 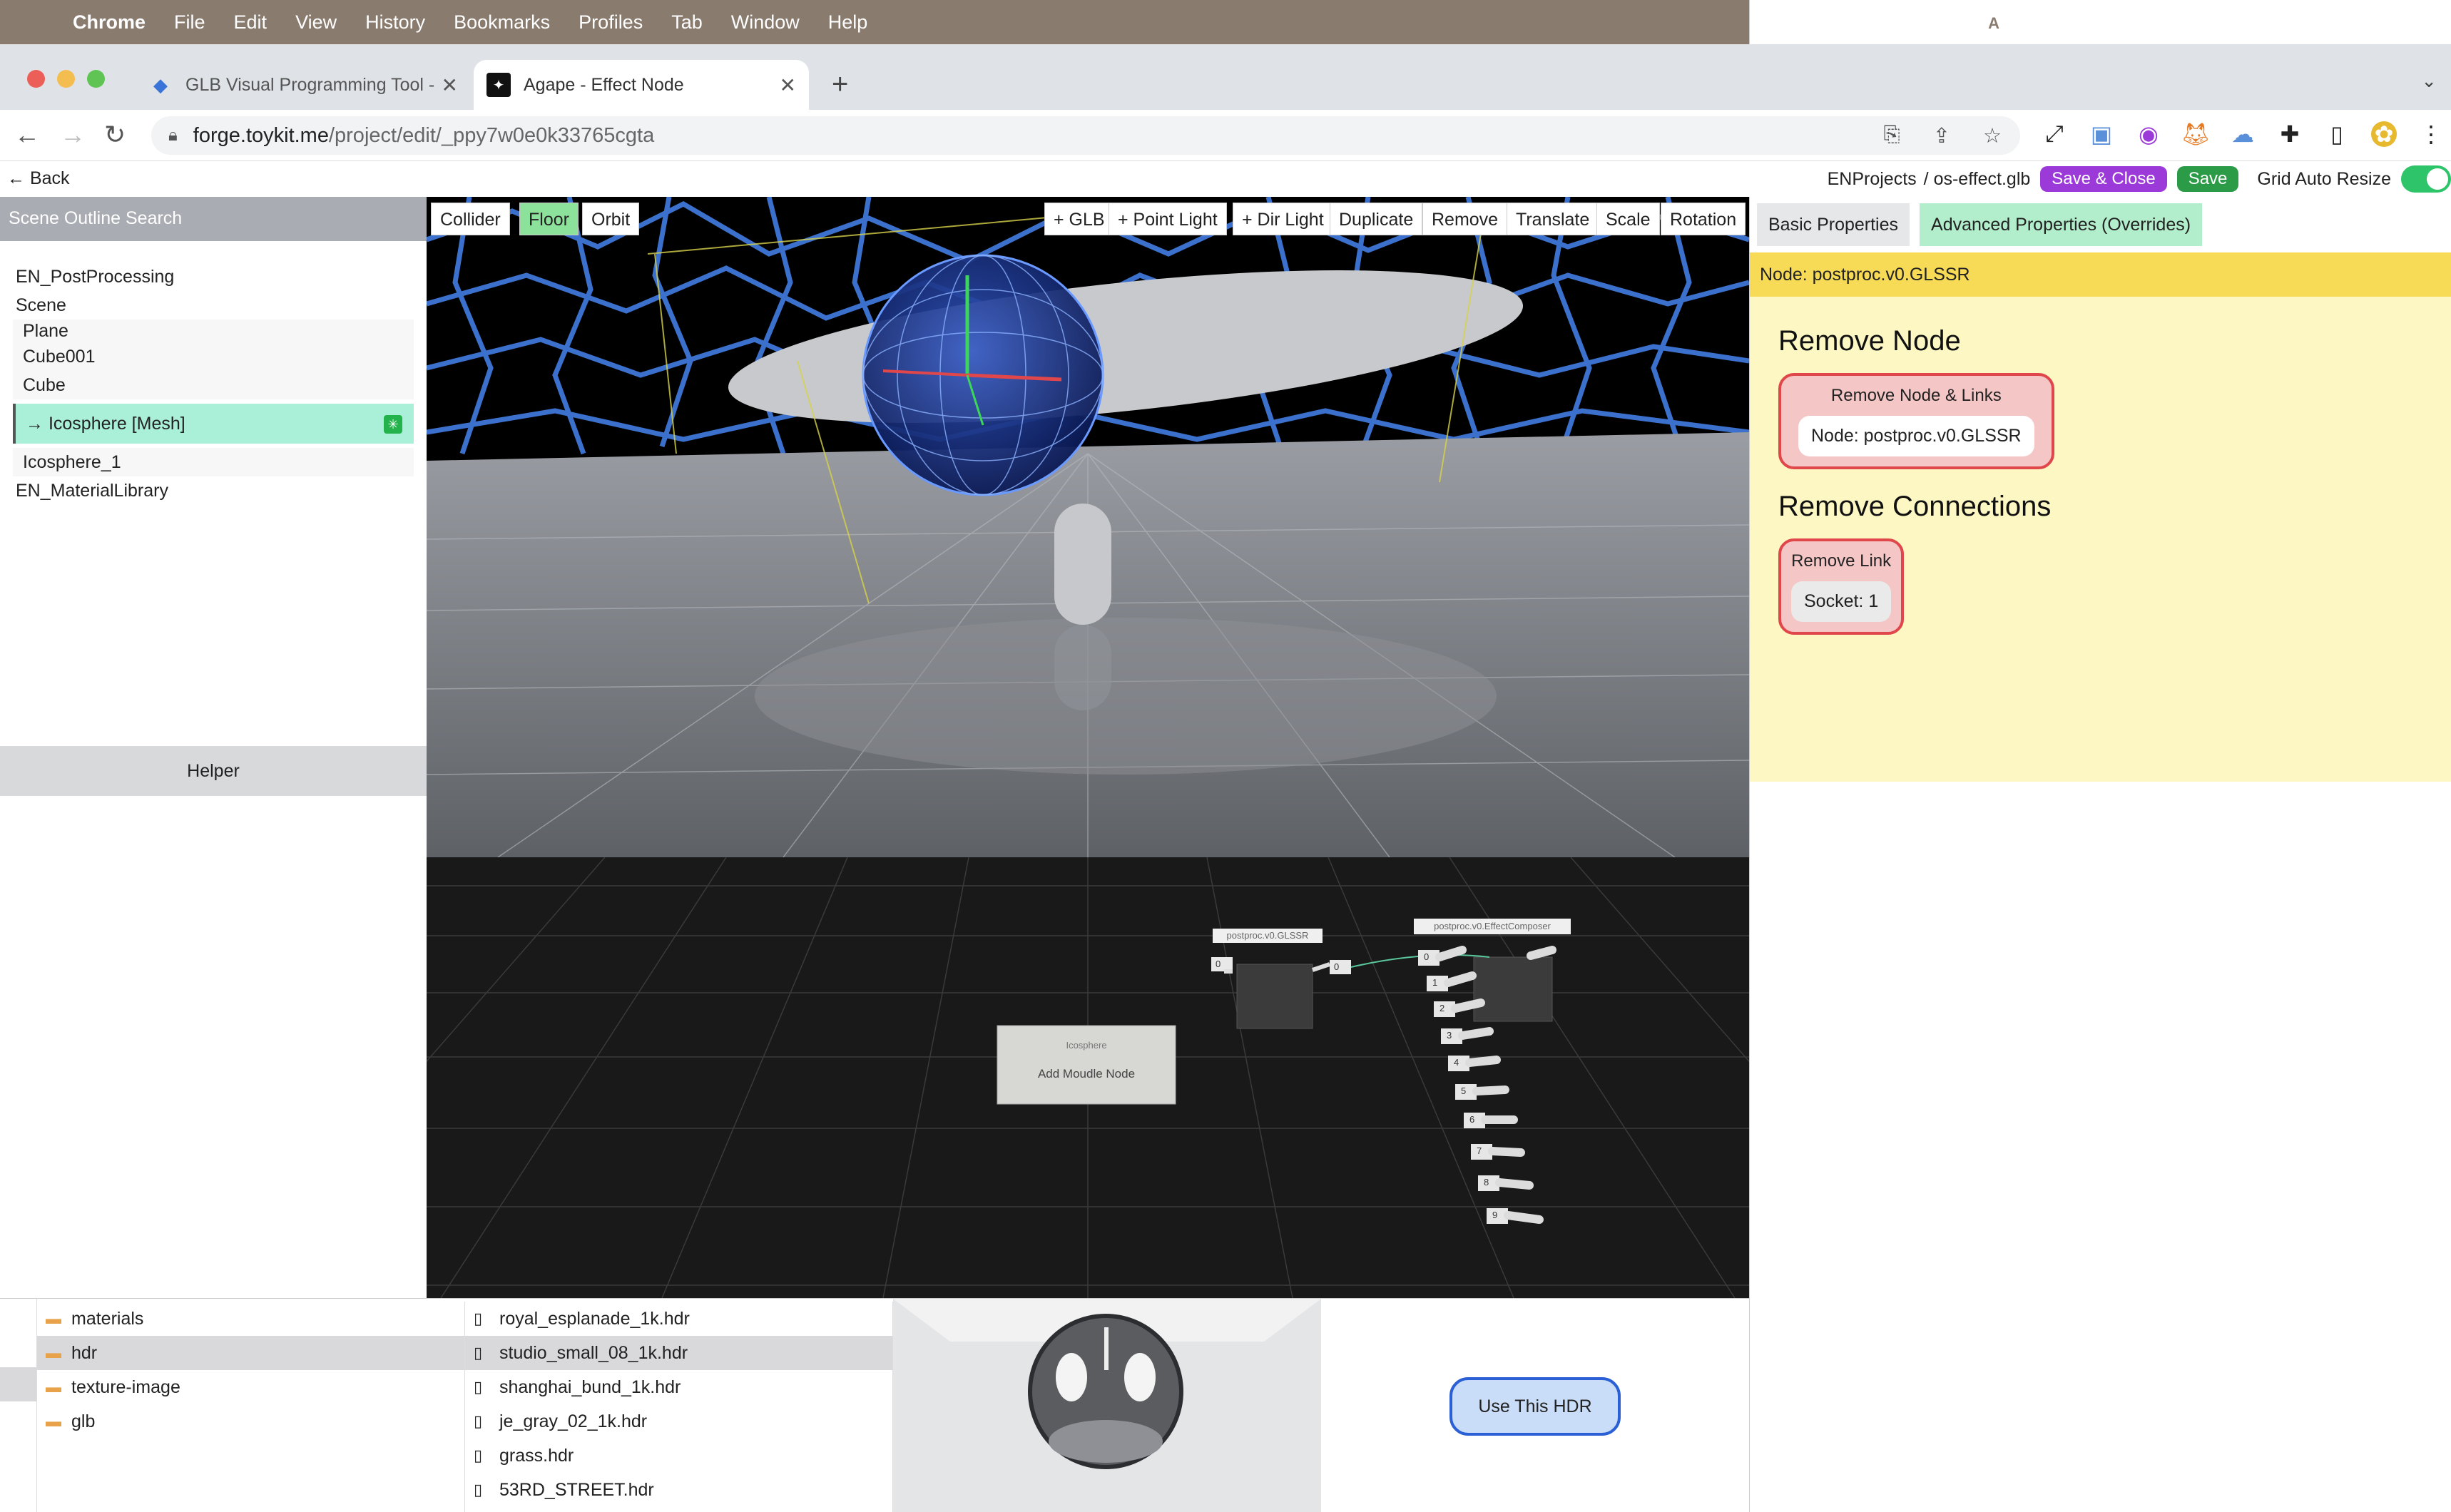 What do you see at coordinates (2360, 22) in the screenshot?
I see `menu-clock: Mon Dec 5 5:51 PM` at bounding box center [2360, 22].